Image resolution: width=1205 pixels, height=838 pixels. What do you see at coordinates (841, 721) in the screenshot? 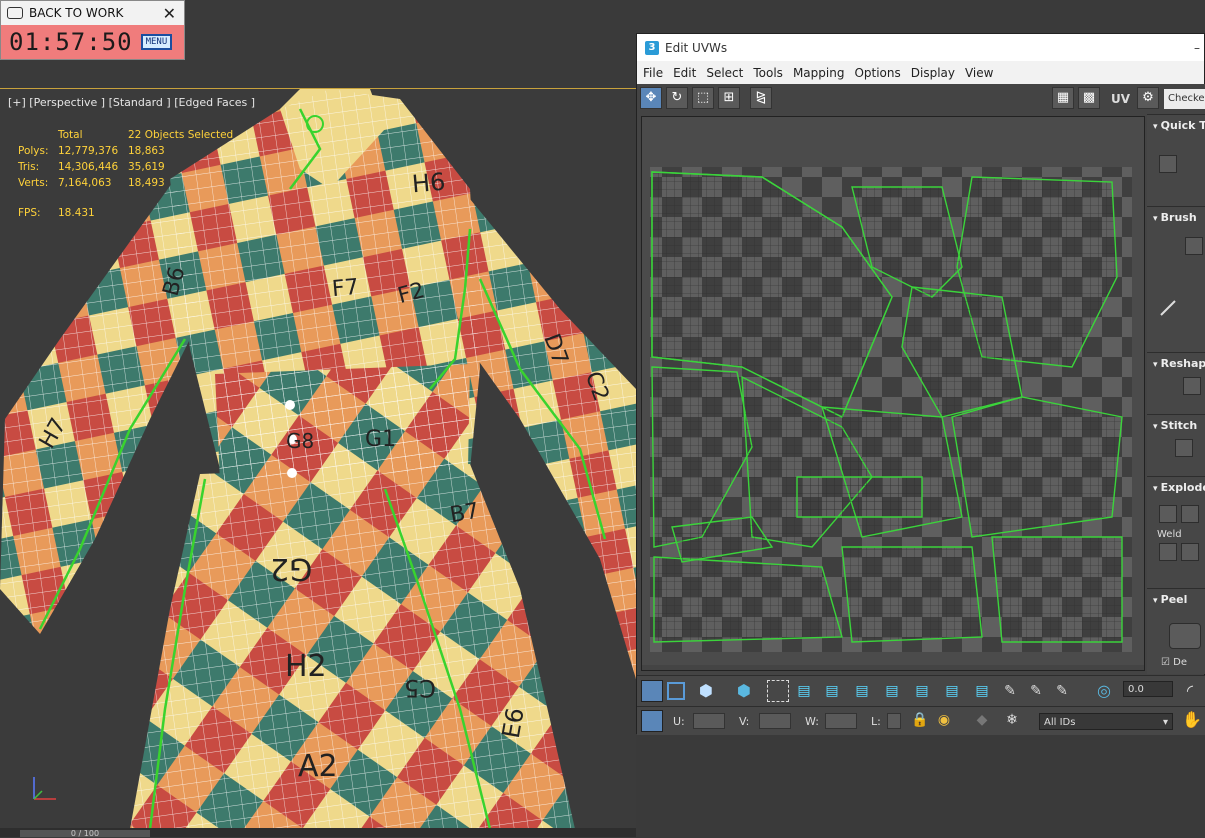
I see `w-coordinate-input` at bounding box center [841, 721].